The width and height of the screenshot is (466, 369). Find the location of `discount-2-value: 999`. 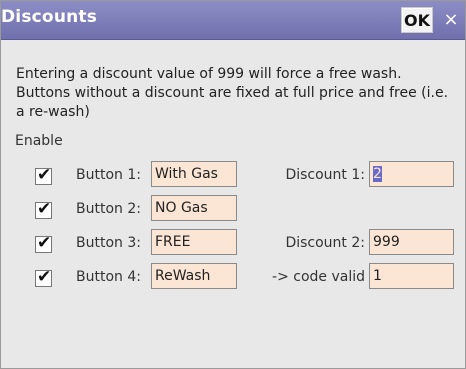

discount-2-value: 999 is located at coordinates (386, 242).